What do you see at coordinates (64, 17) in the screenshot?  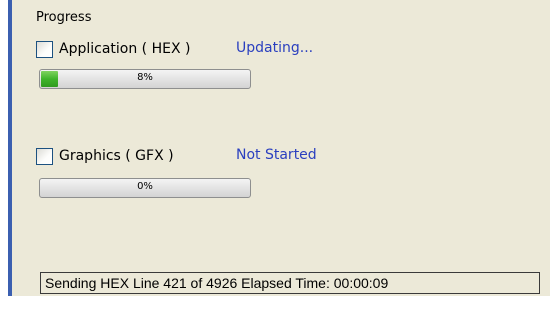 I see `progress-group-title: Progress` at bounding box center [64, 17].